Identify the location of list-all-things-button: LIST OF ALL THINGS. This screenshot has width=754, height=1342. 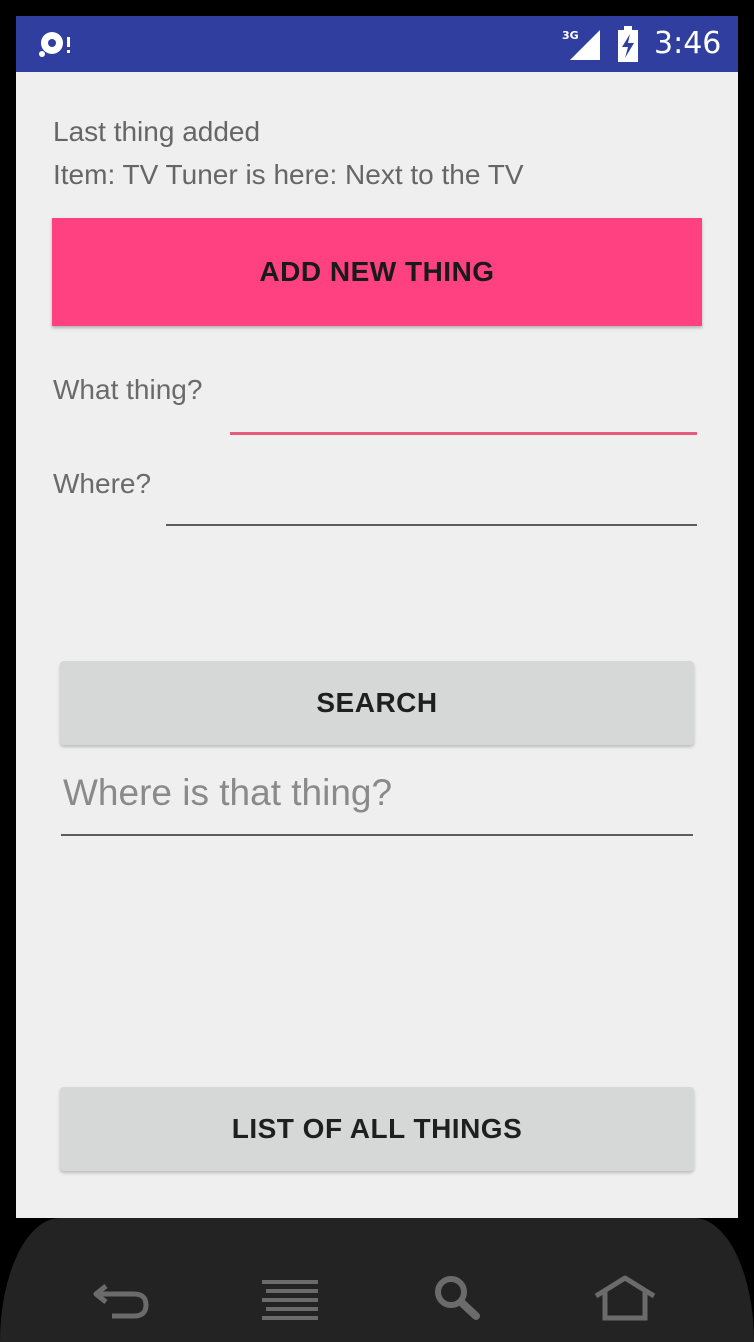
(377, 1129).